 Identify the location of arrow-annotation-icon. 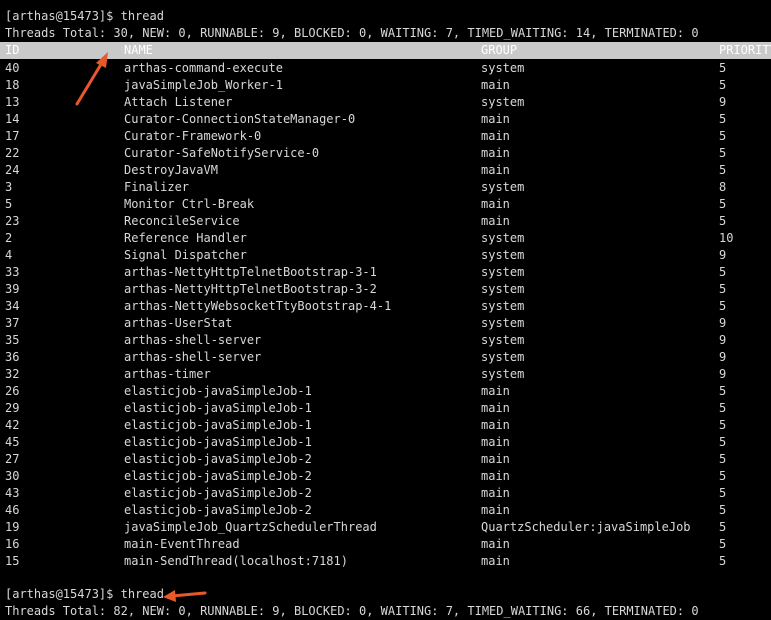
(185, 596).